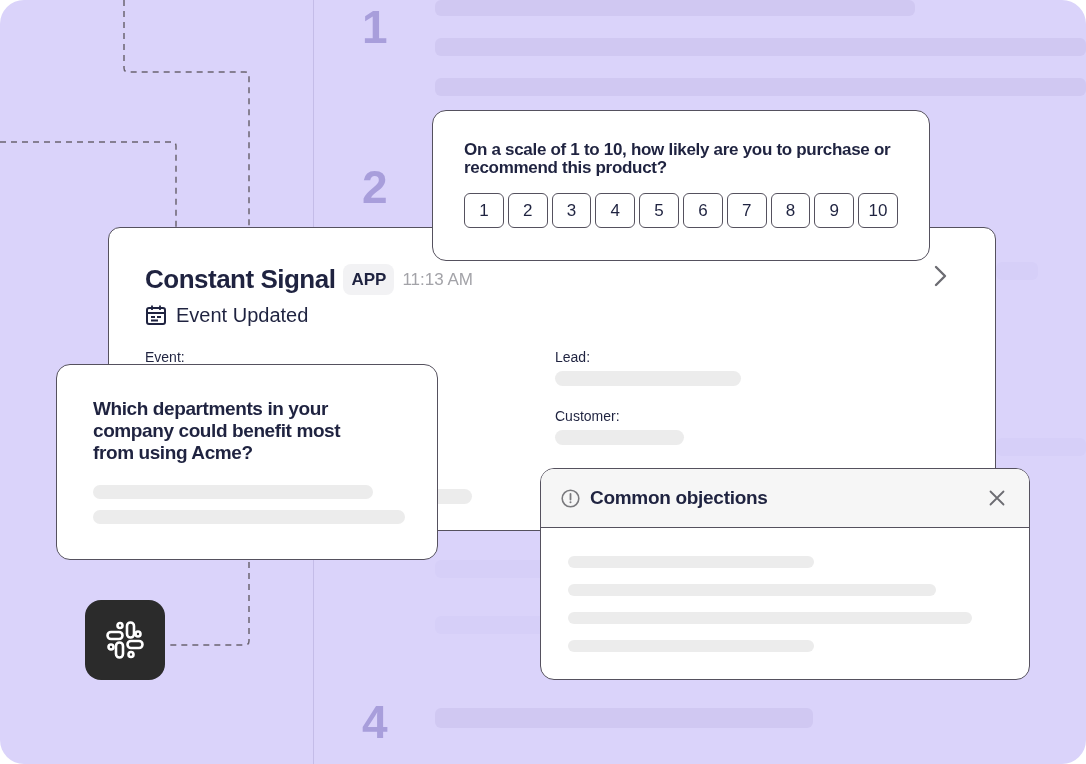  Describe the element at coordinates (527, 210) in the screenshot. I see `rating-button: 2` at that location.